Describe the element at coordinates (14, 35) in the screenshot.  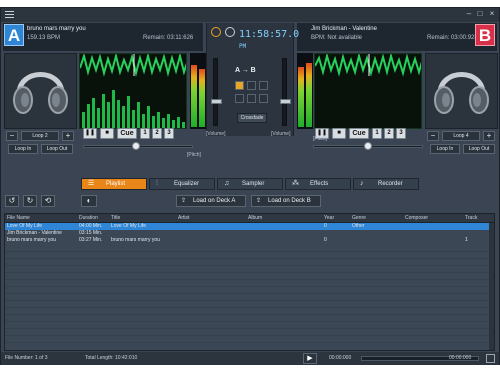
I see `deck-a-letter: A` at that location.